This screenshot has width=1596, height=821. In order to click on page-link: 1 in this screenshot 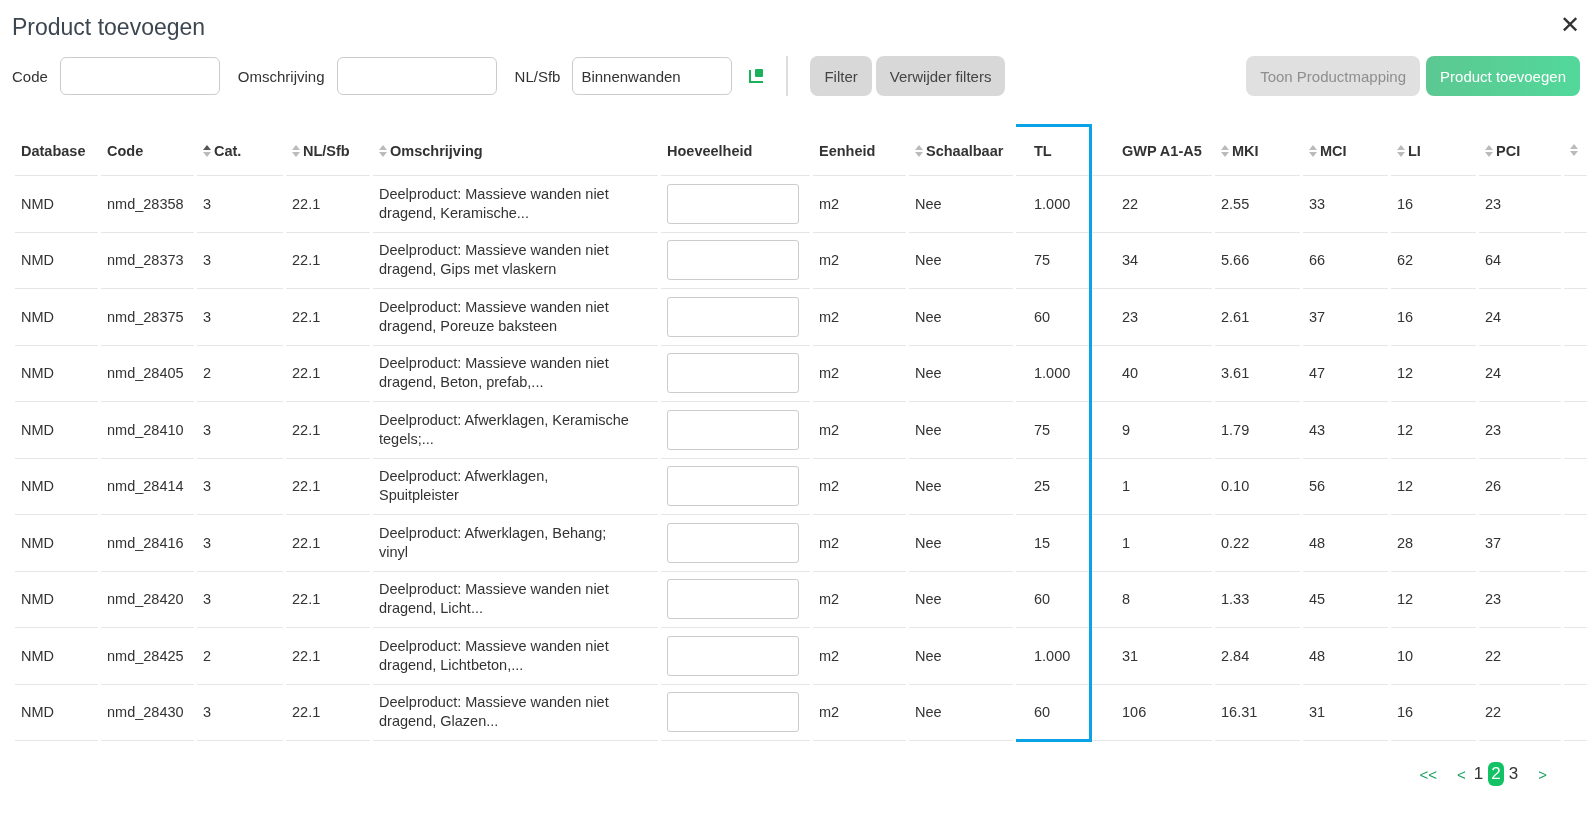, I will do `click(1478, 774)`.